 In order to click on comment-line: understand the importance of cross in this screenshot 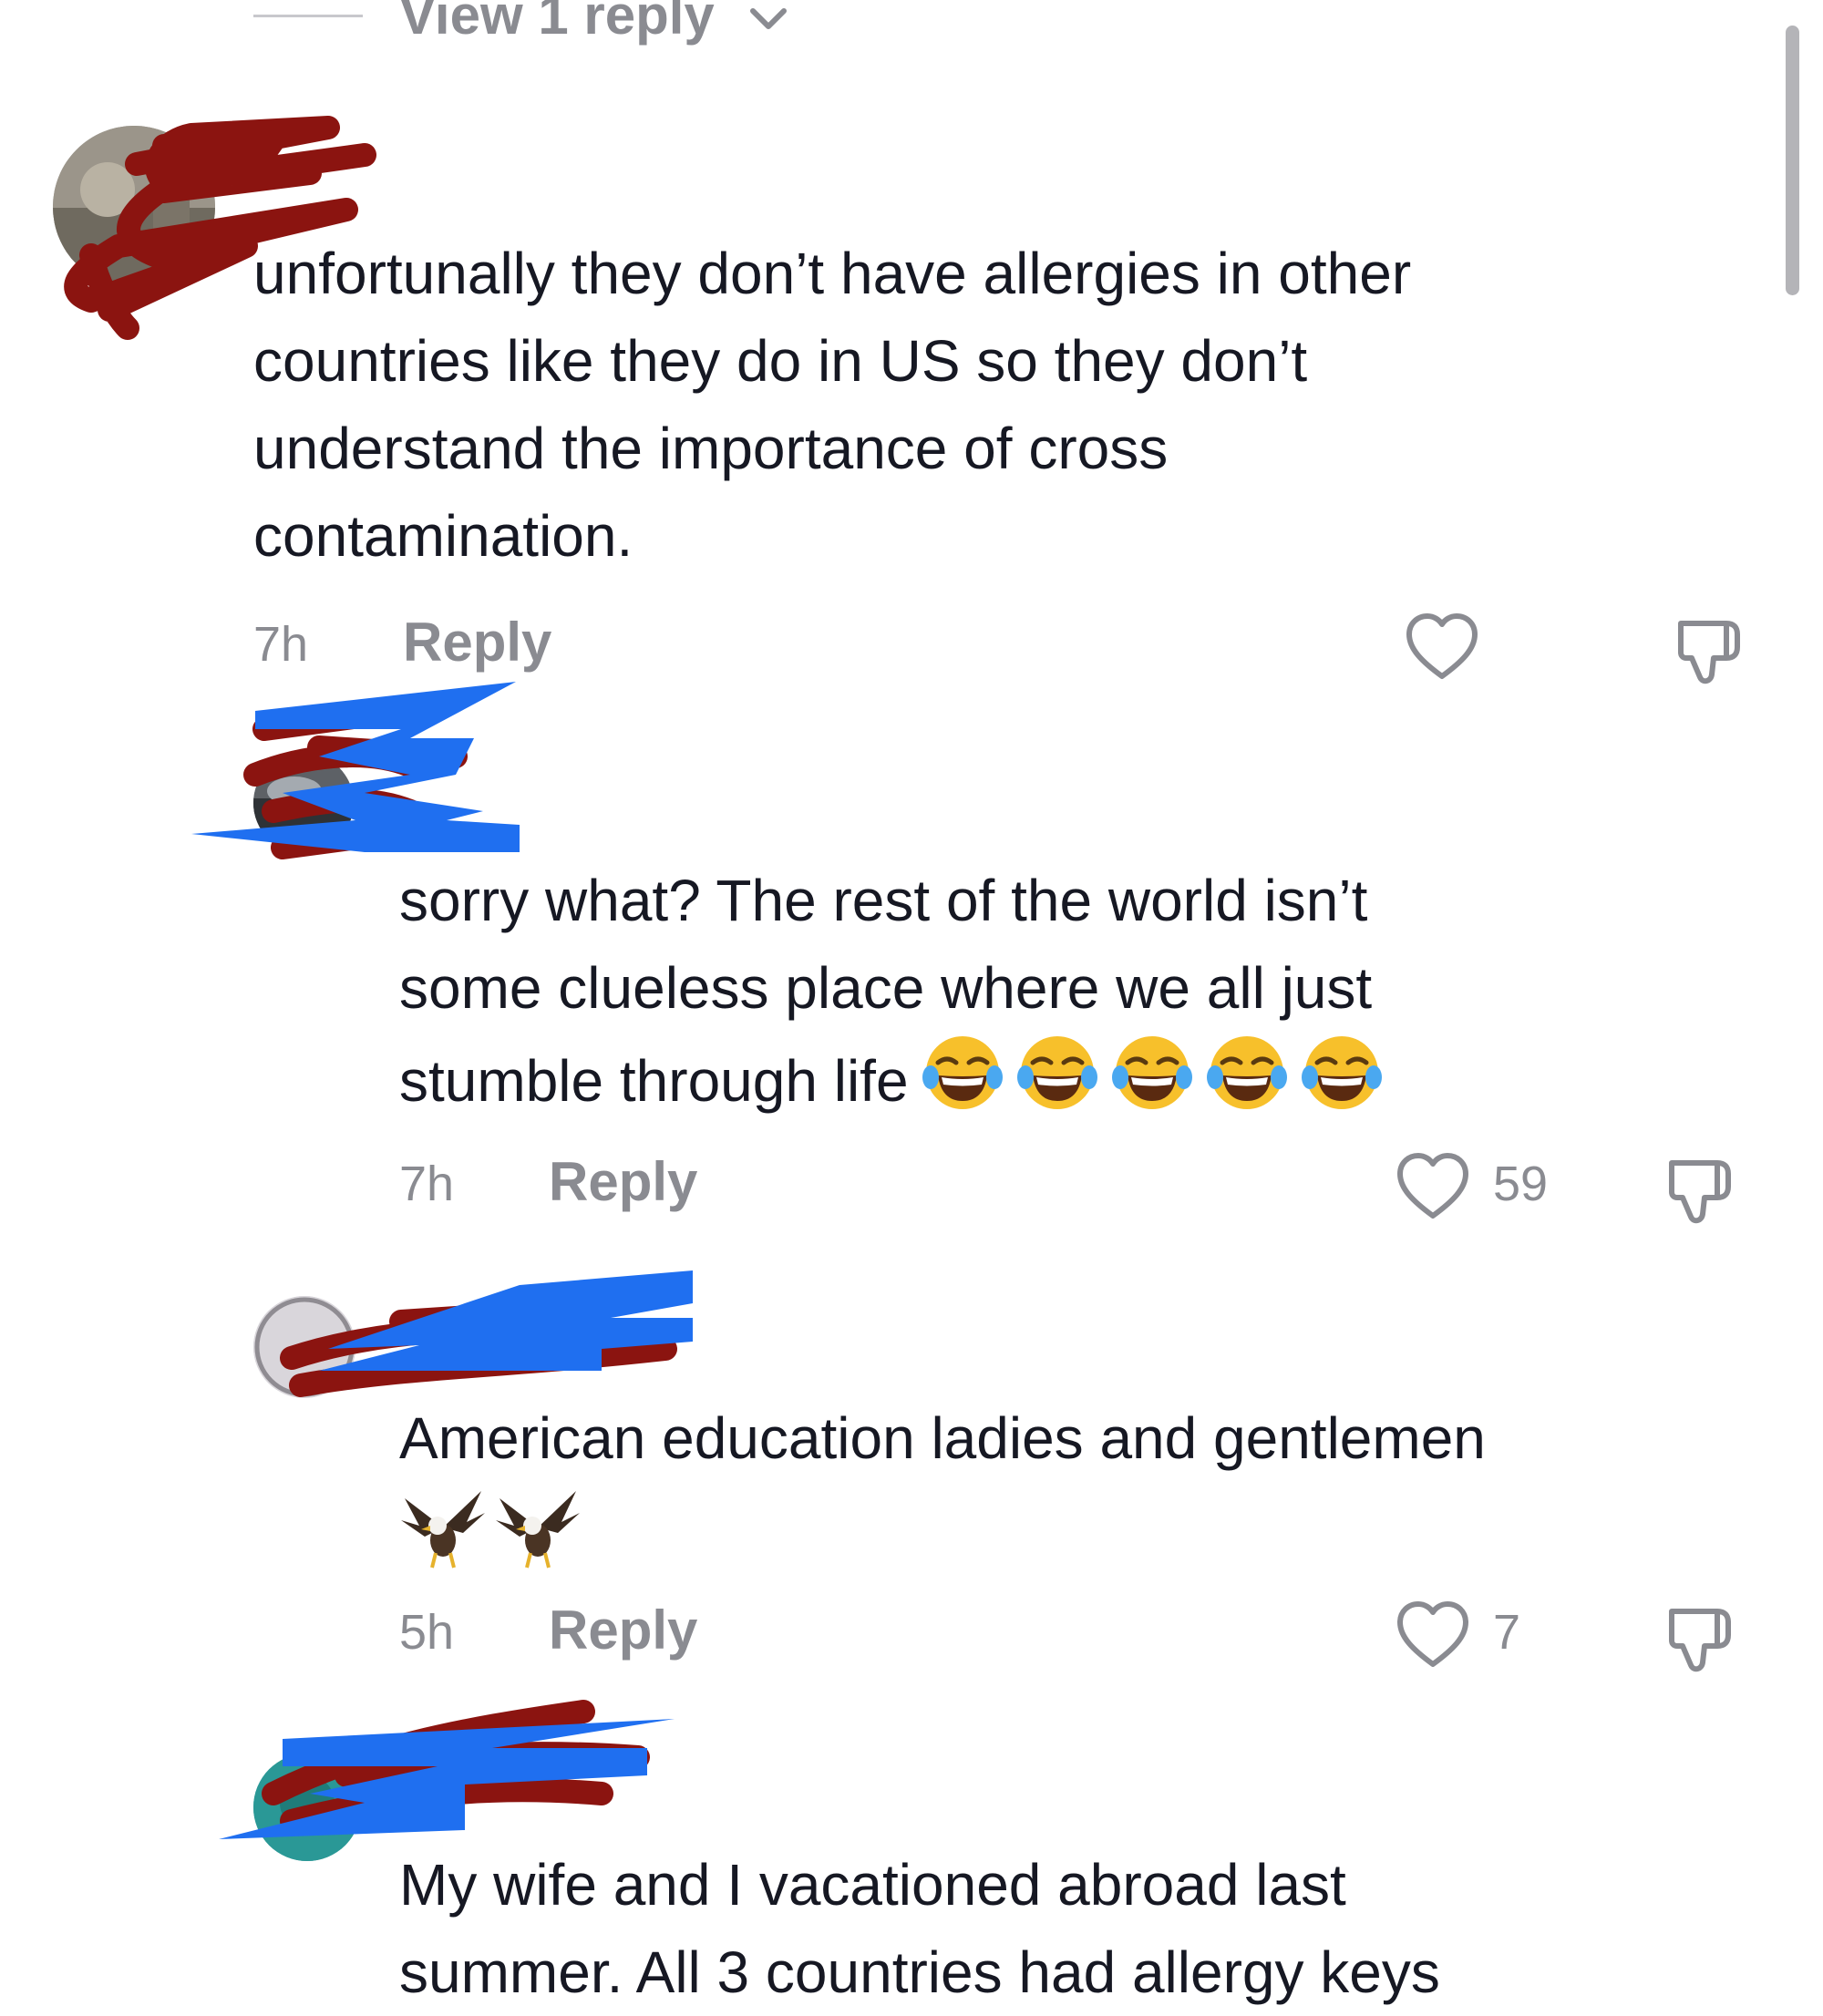, I will do `click(711, 448)`.